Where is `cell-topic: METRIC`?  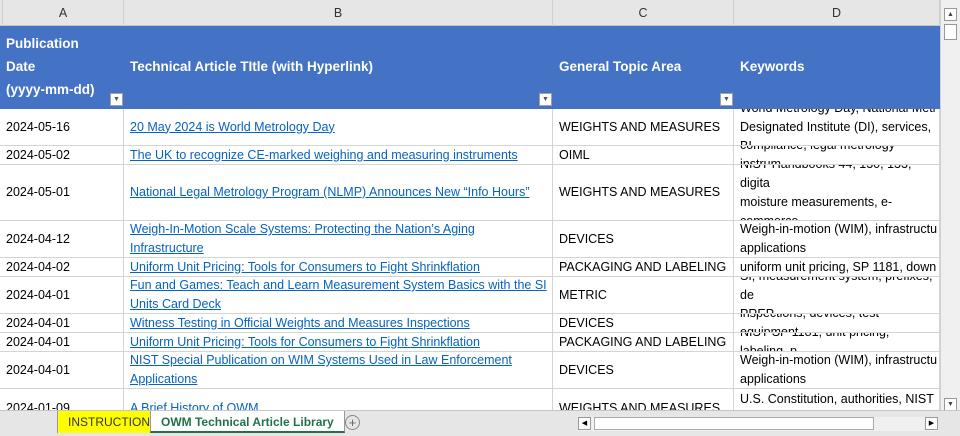
cell-topic: METRIC is located at coordinates (643, 295).